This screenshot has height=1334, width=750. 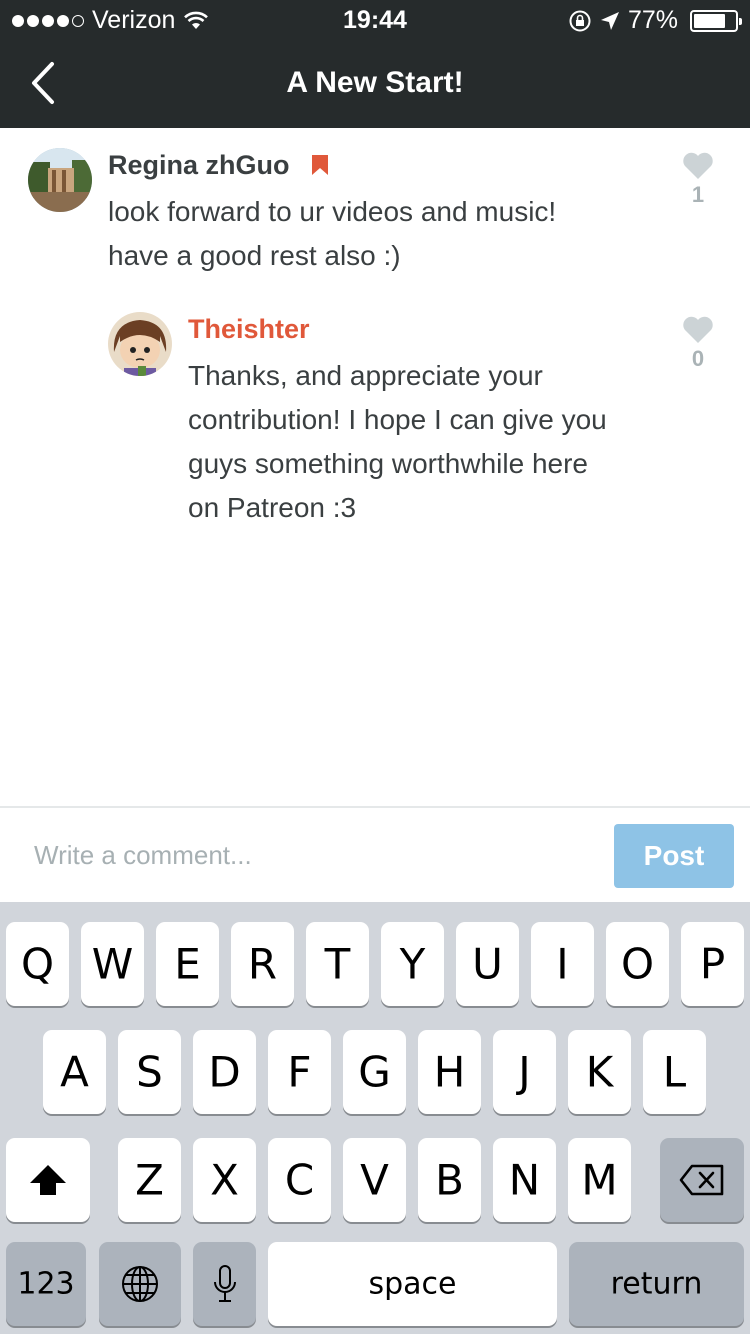 What do you see at coordinates (375, 854) in the screenshot?
I see `comment-composer: Write a comment... Post` at bounding box center [375, 854].